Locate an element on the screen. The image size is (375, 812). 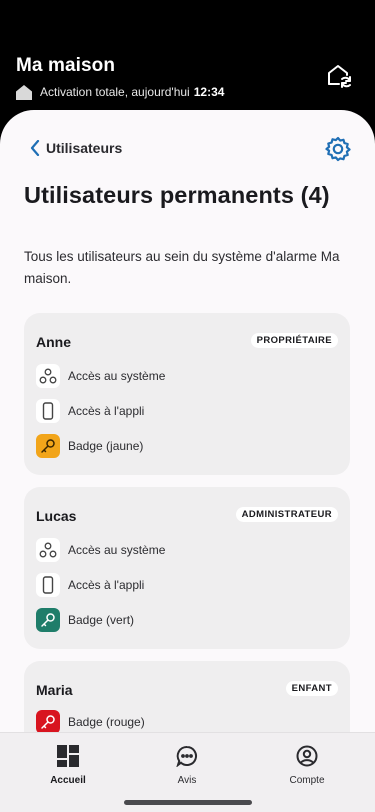
nav-row: Utilisateurs is located at coordinates (187, 149).